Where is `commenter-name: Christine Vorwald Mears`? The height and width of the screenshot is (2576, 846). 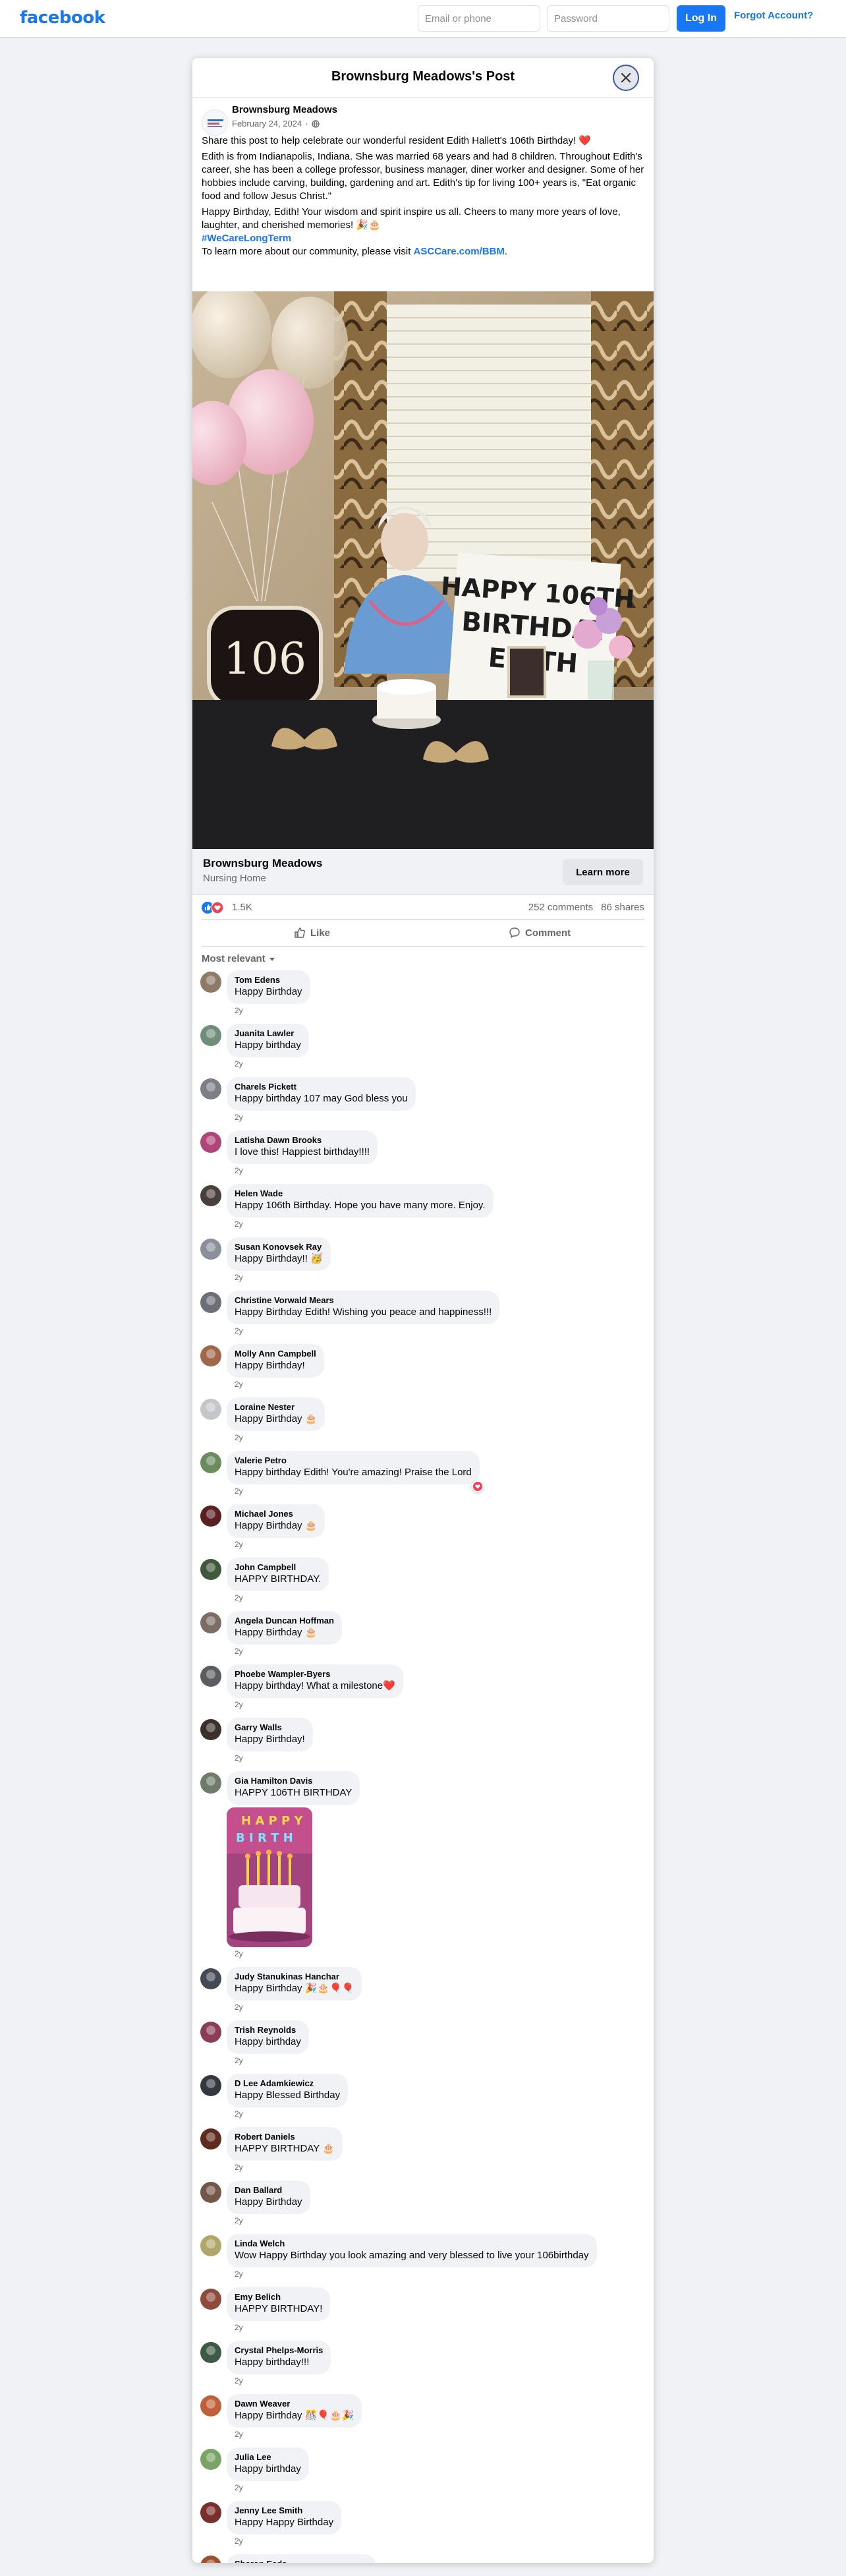
commenter-name: Christine Vorwald Mears is located at coordinates (363, 1300).